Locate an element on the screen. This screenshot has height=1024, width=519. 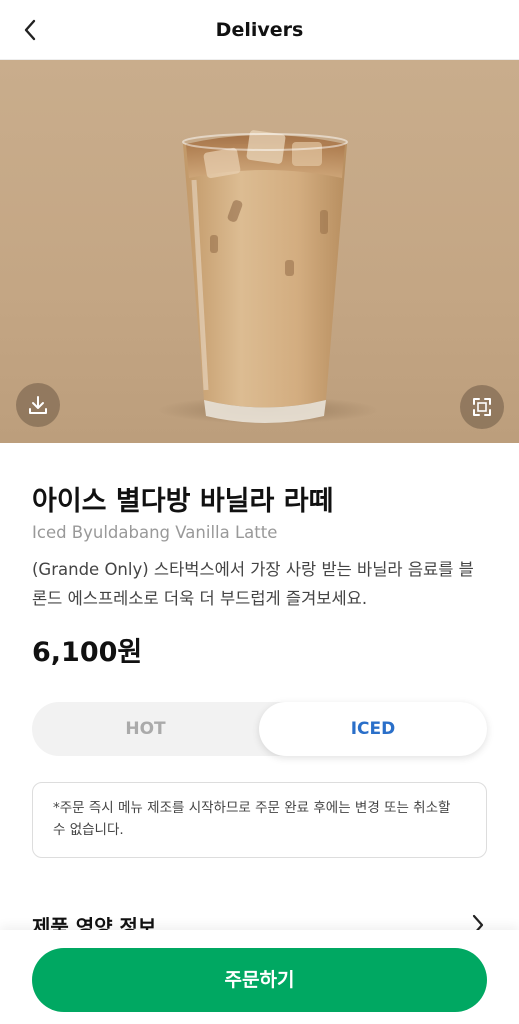
expand-button is located at coordinates (482, 407).